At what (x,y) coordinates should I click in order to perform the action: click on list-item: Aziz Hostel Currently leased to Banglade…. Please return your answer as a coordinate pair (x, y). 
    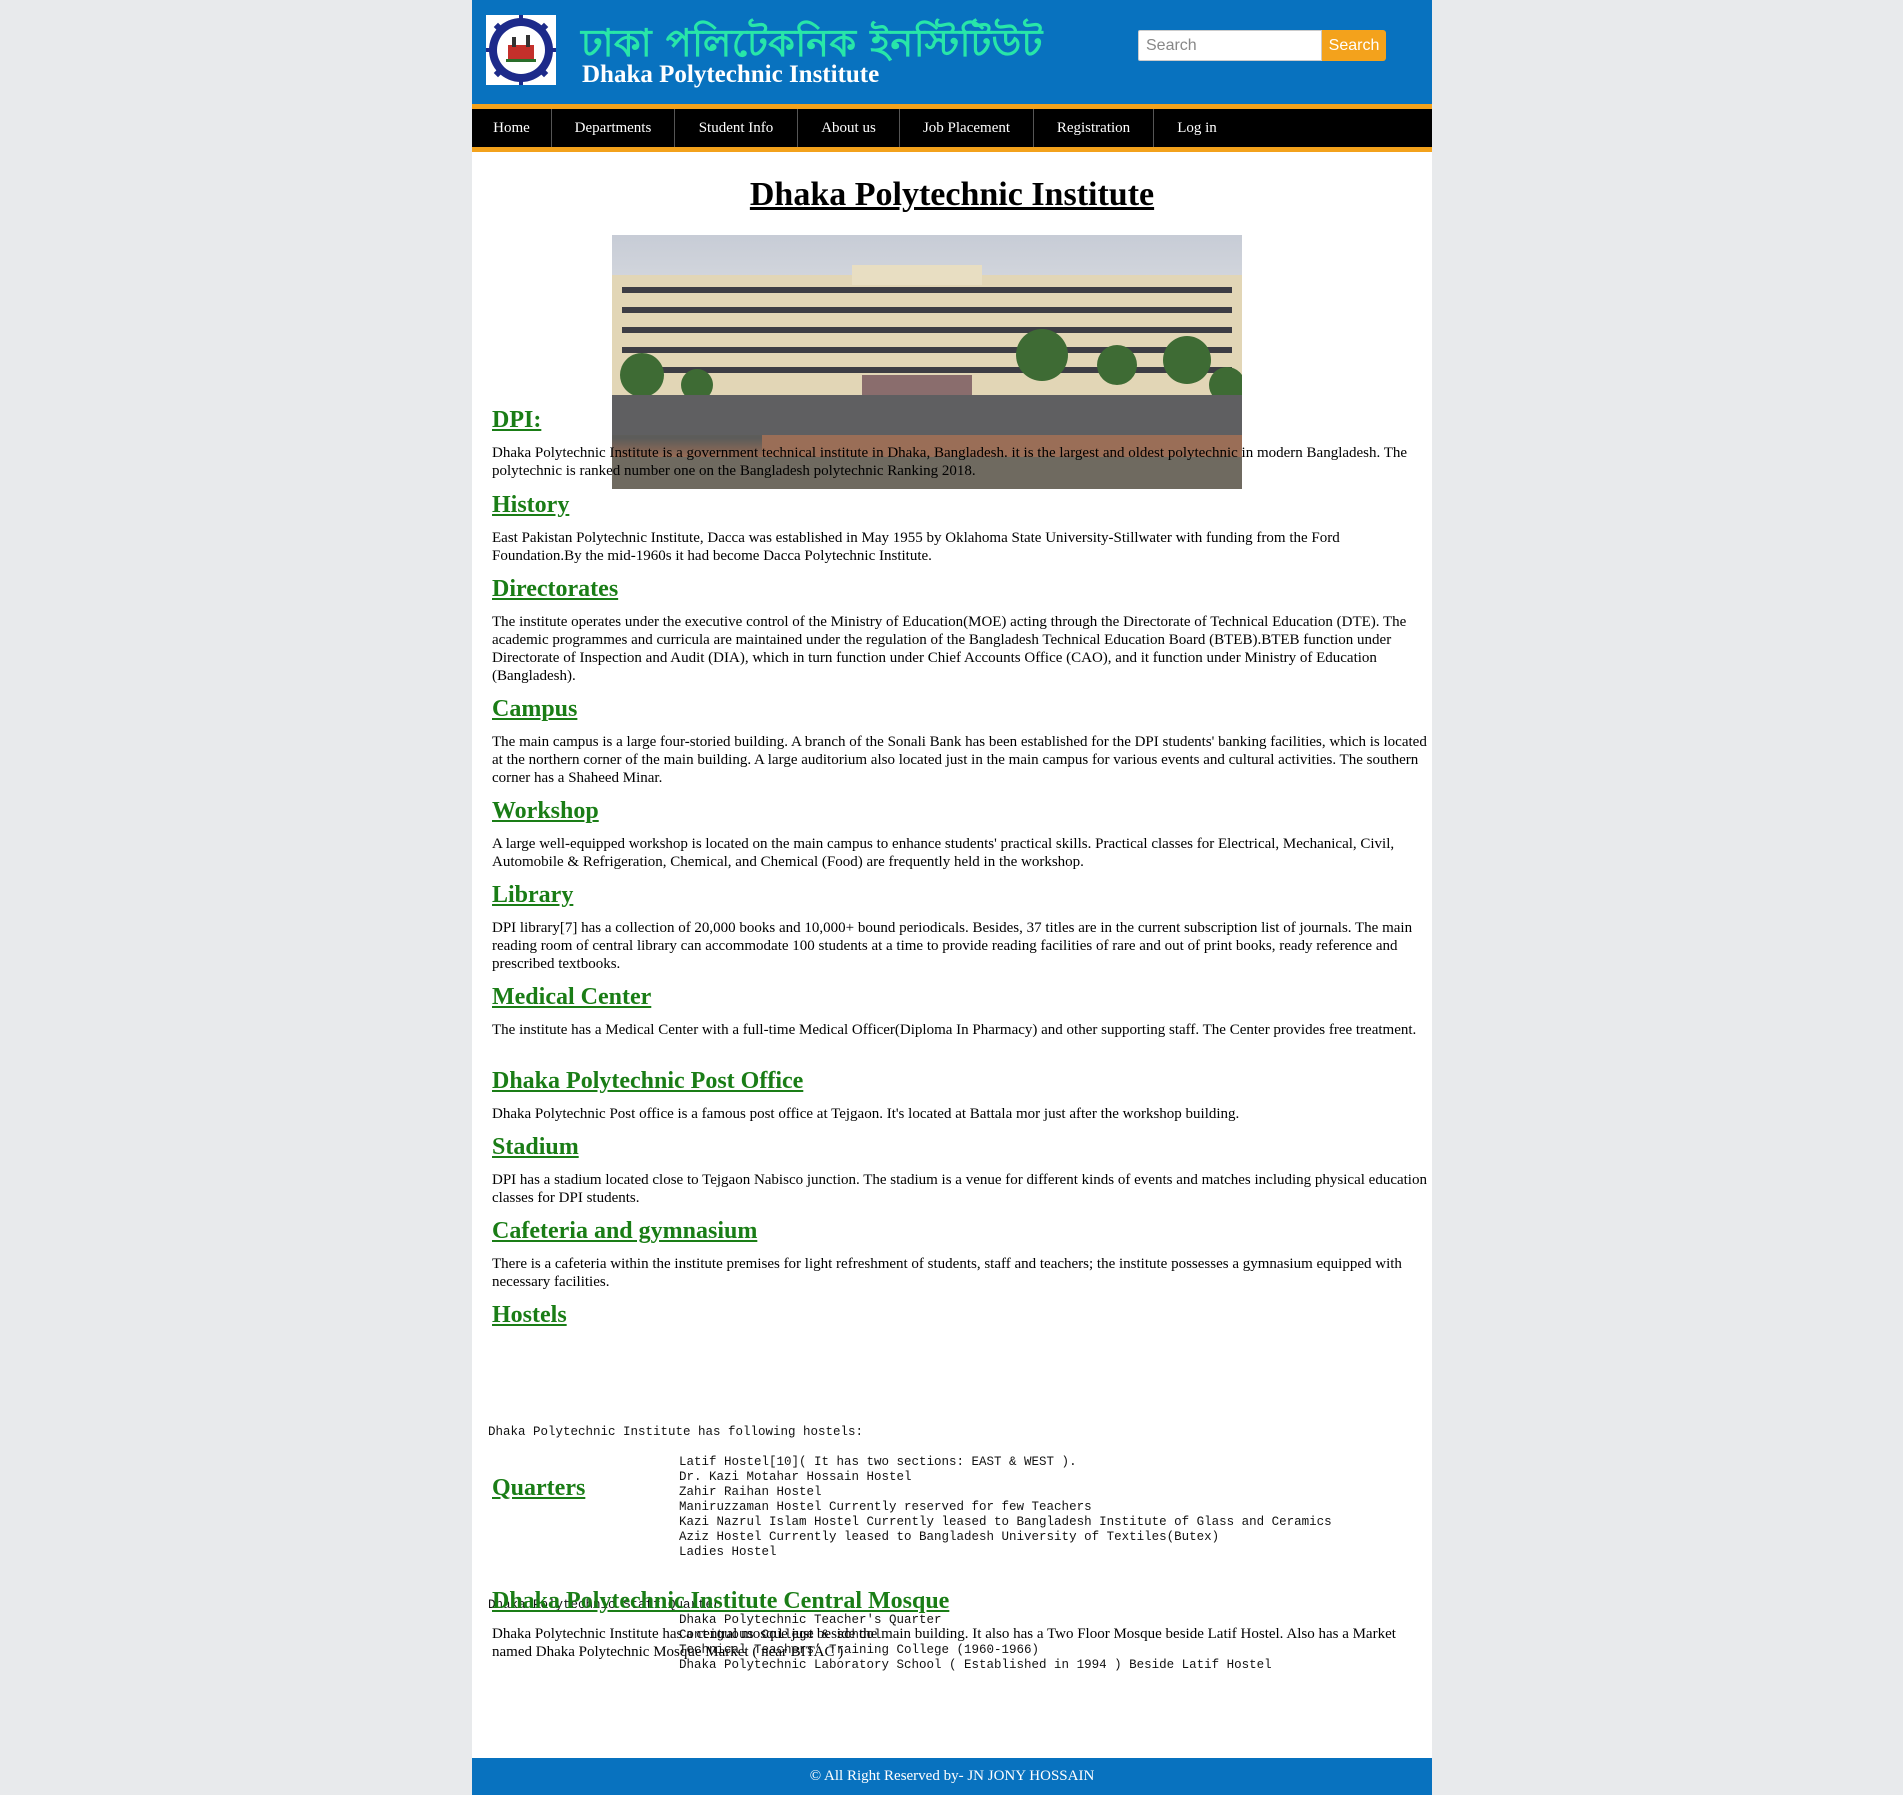
    Looking at the image, I should click on (949, 1537).